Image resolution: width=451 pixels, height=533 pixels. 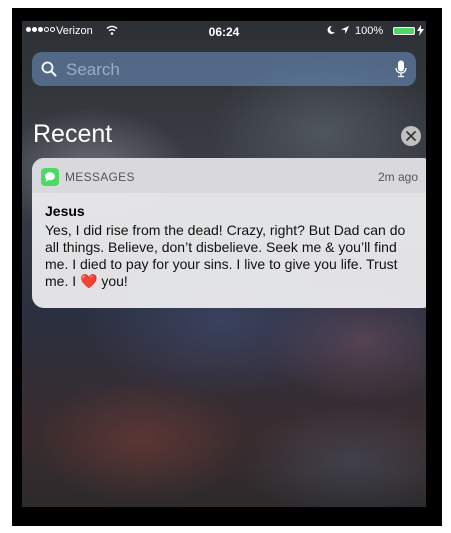 I want to click on message-text-end: you!, so click(x=112, y=281).